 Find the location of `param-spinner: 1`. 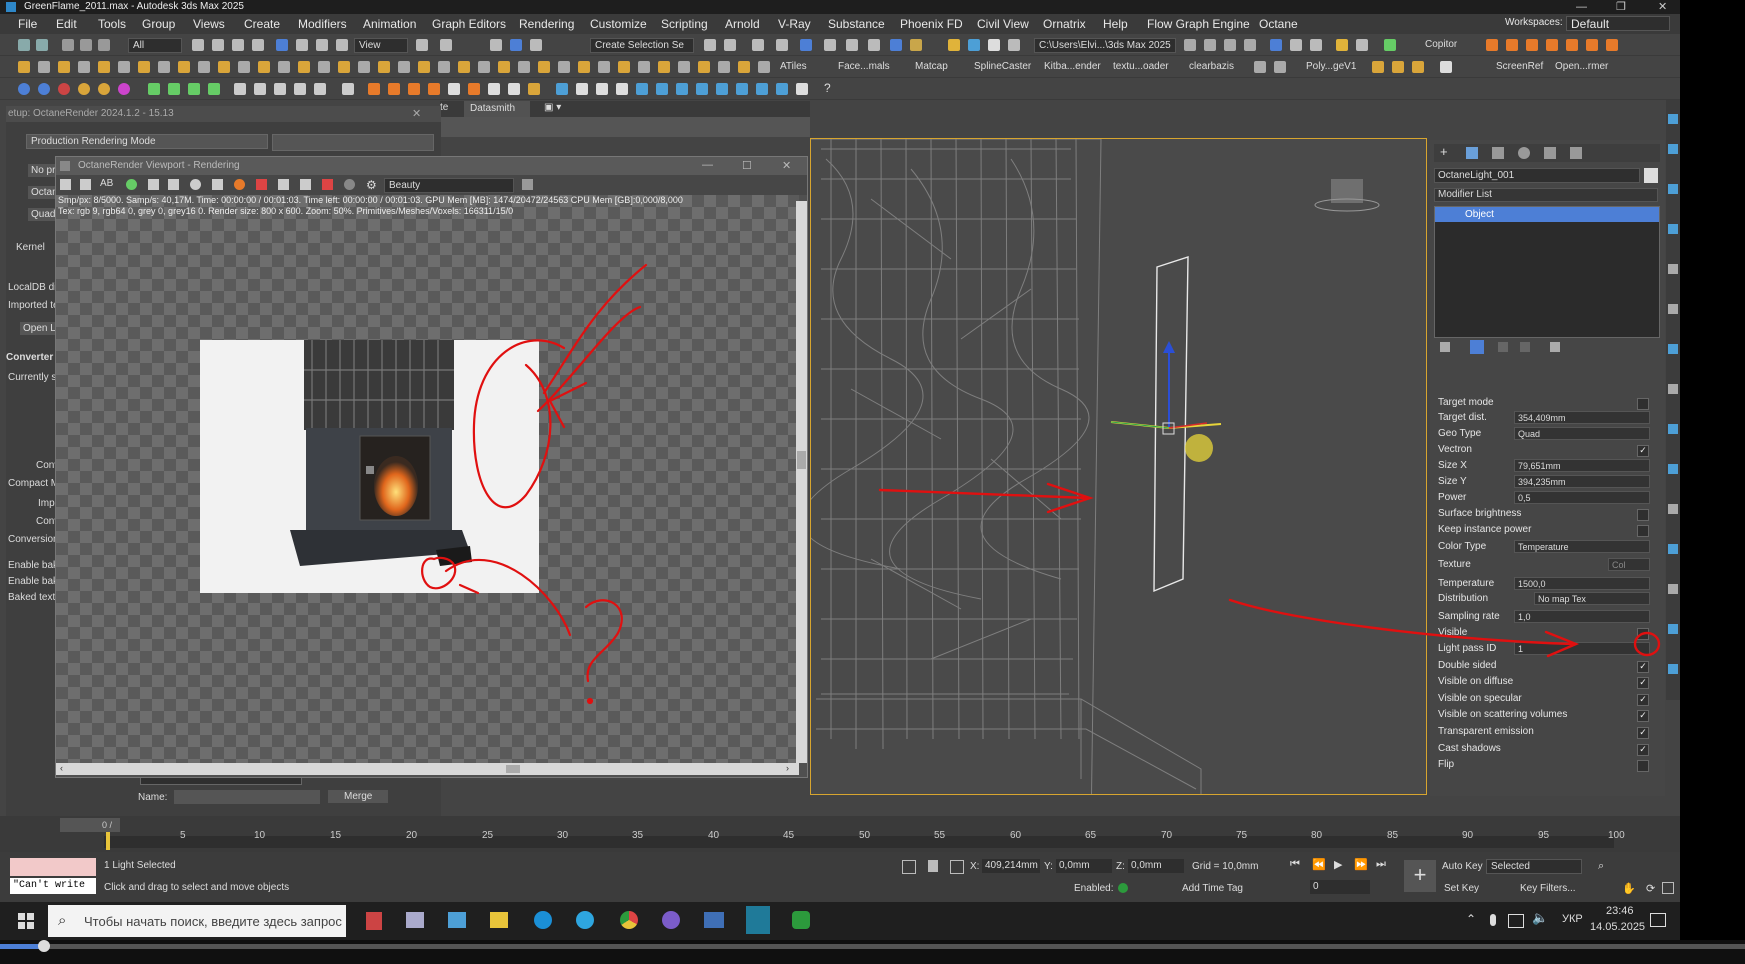

param-spinner: 1 is located at coordinates (1582, 648).